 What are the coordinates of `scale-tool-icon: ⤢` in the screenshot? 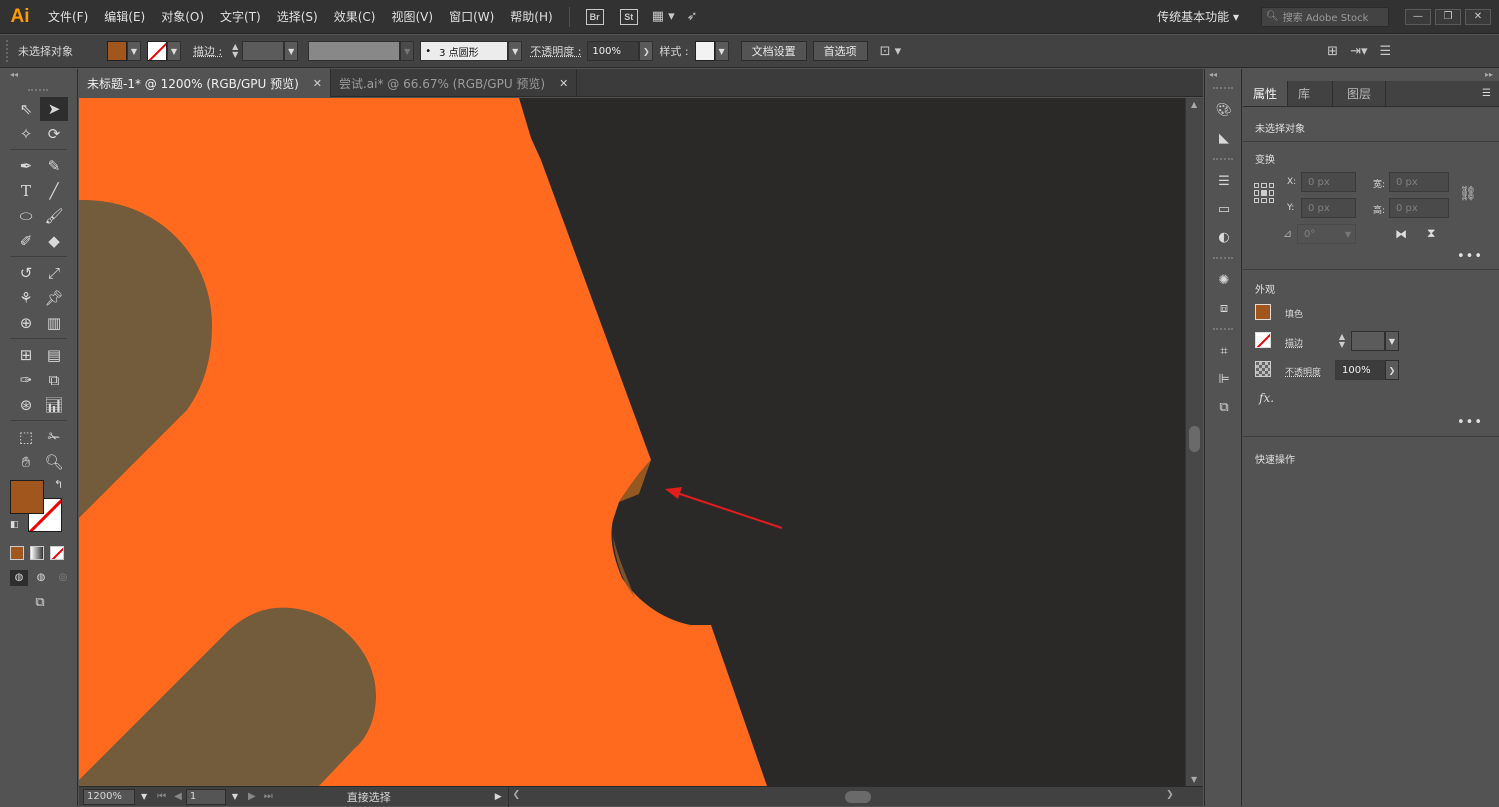 It's located at (54, 273).